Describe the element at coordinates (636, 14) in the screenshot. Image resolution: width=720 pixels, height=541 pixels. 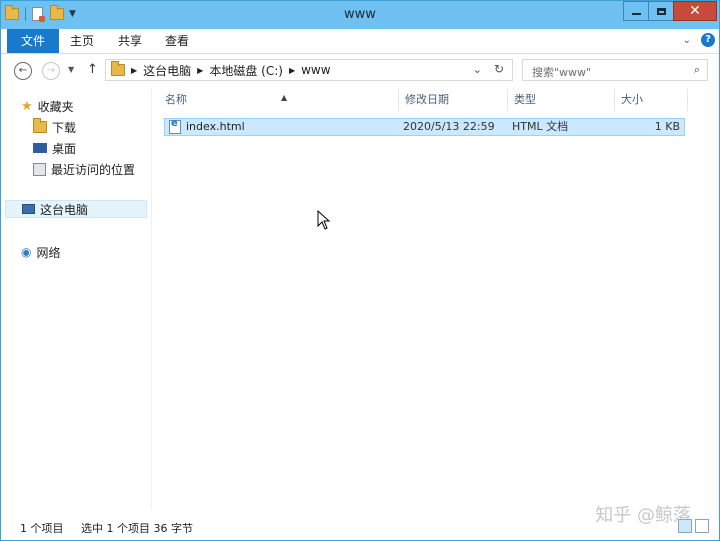
I see `minimize-icon` at that location.